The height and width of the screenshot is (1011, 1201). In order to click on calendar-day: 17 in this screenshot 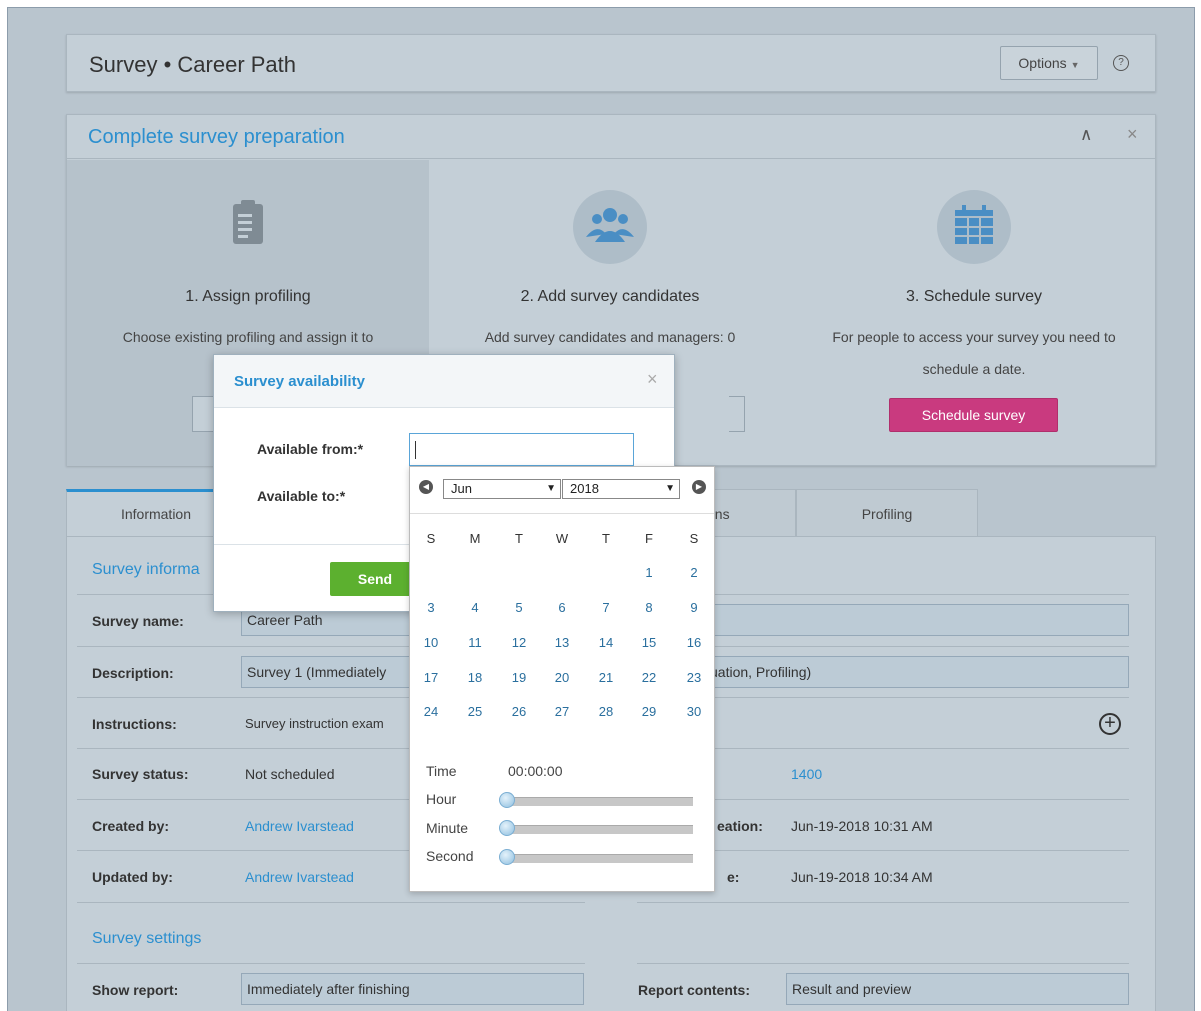, I will do `click(431, 677)`.